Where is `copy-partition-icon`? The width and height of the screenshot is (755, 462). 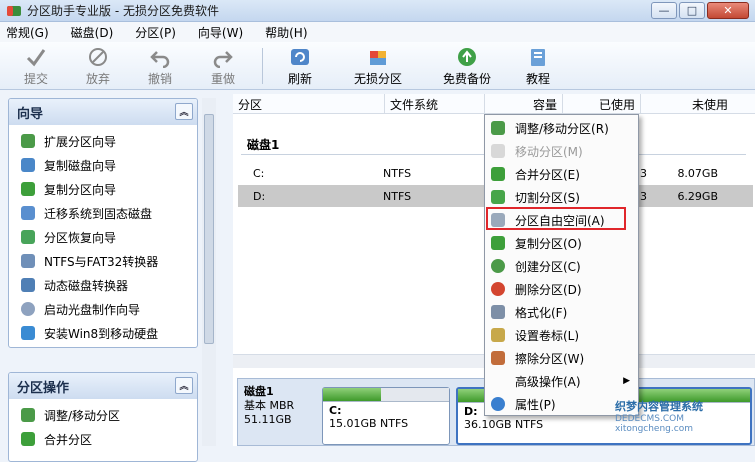
copy-partition-icon is located at coordinates (28, 189).